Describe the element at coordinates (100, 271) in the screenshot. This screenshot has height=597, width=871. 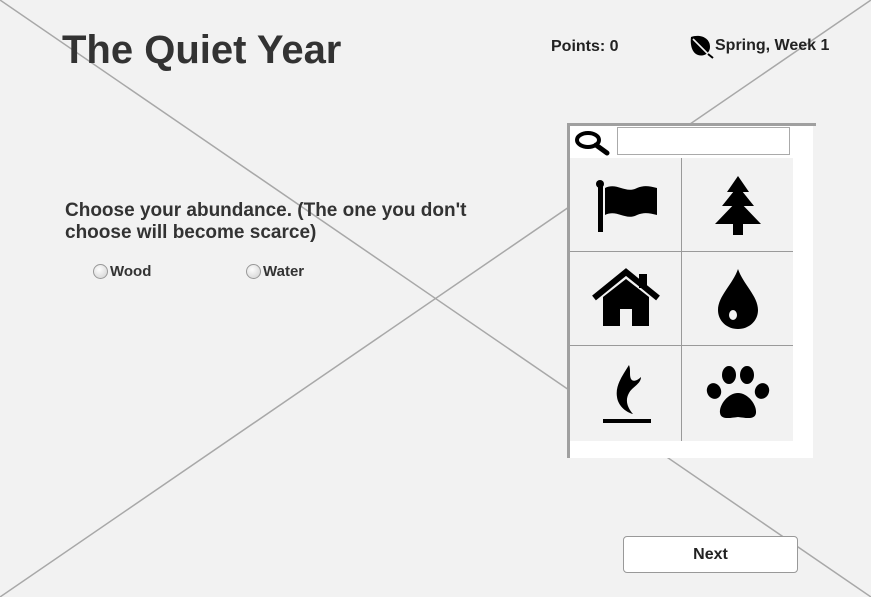
I see `wood-radio` at that location.